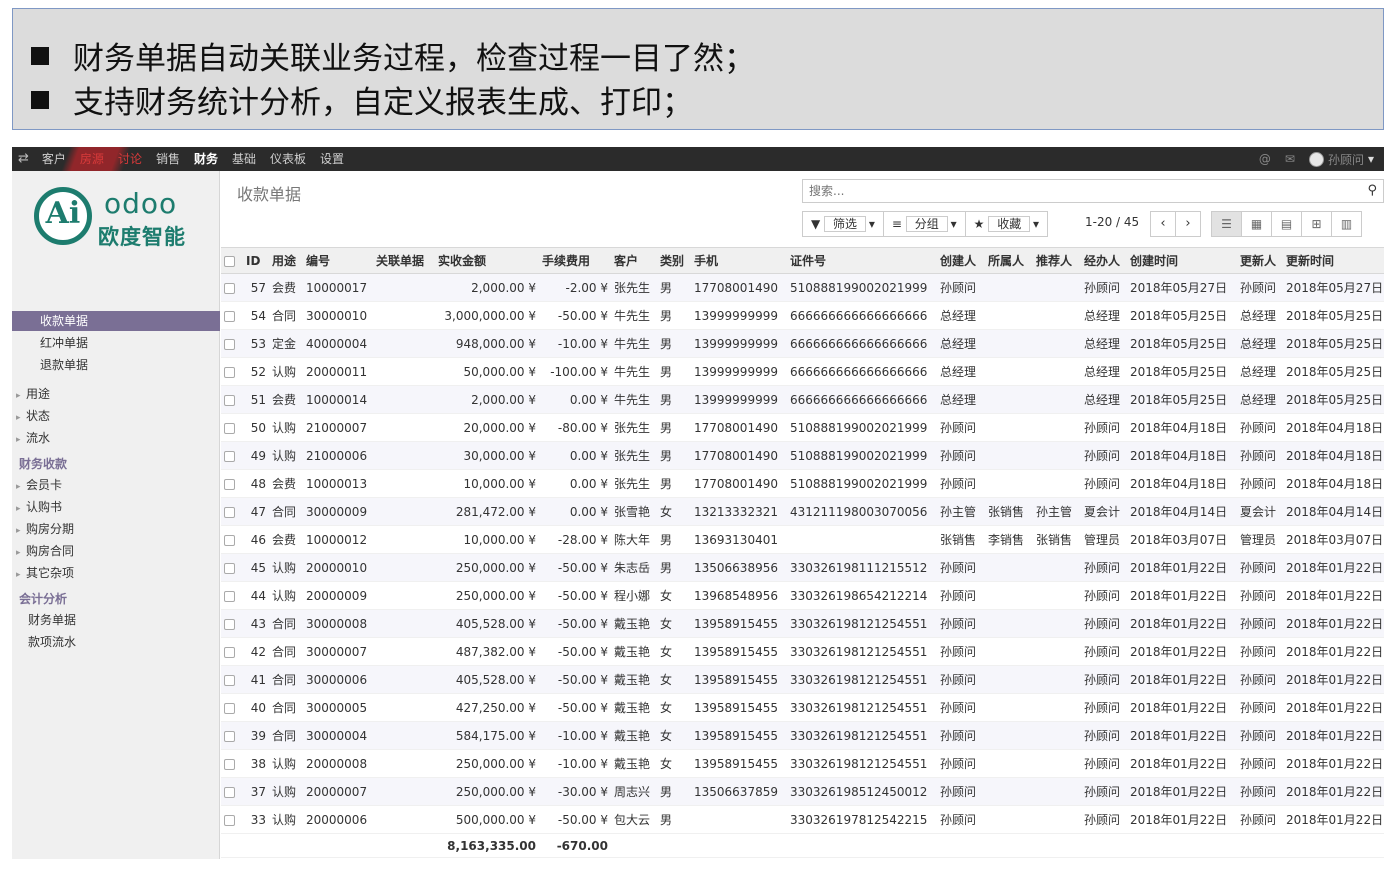 The height and width of the screenshot is (869, 1400). Describe the element at coordinates (338, 260) in the screenshot. I see `column-header: 编号` at that location.